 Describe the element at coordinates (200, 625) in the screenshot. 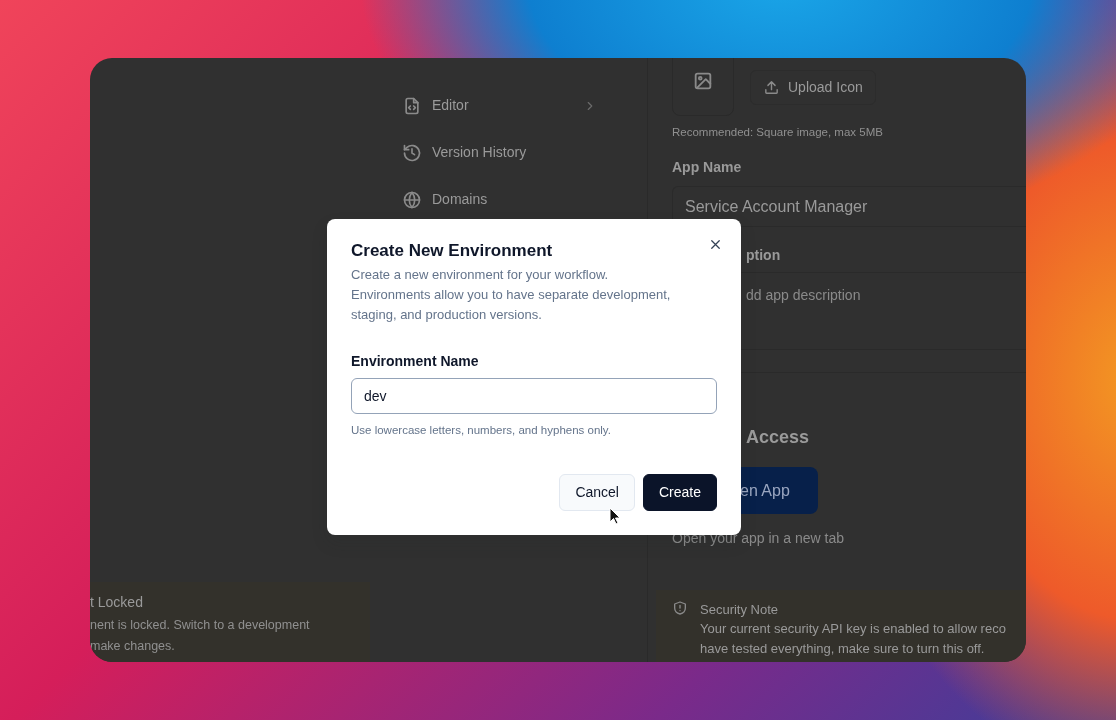

I see `notice-text: nent is locked. Switch to a development` at that location.